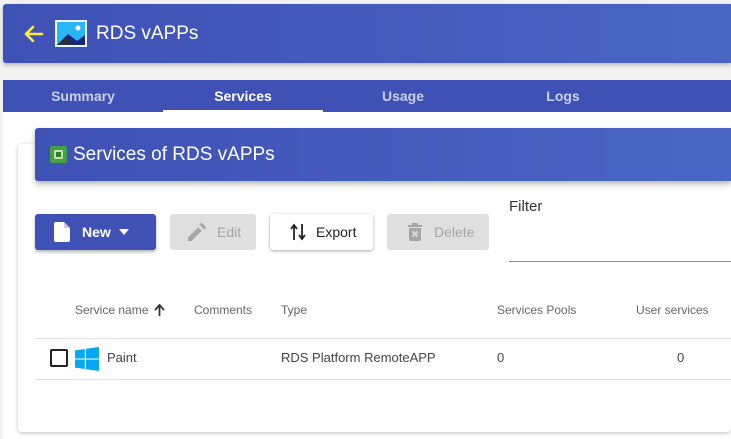 This screenshot has height=439, width=731. I want to click on arrow-left-icon, so click(34, 33).